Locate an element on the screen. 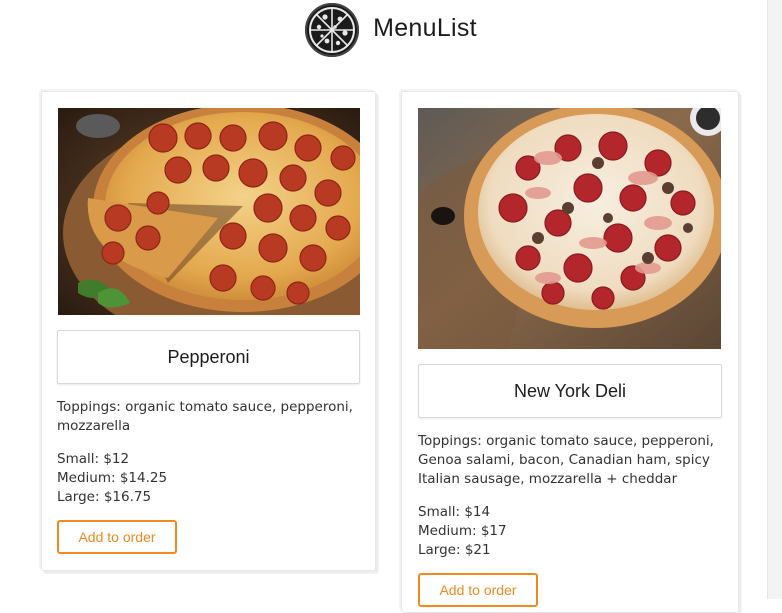  item-prices: Small: $12 Medium: $14.25 Large: $16.75 is located at coordinates (112, 478).